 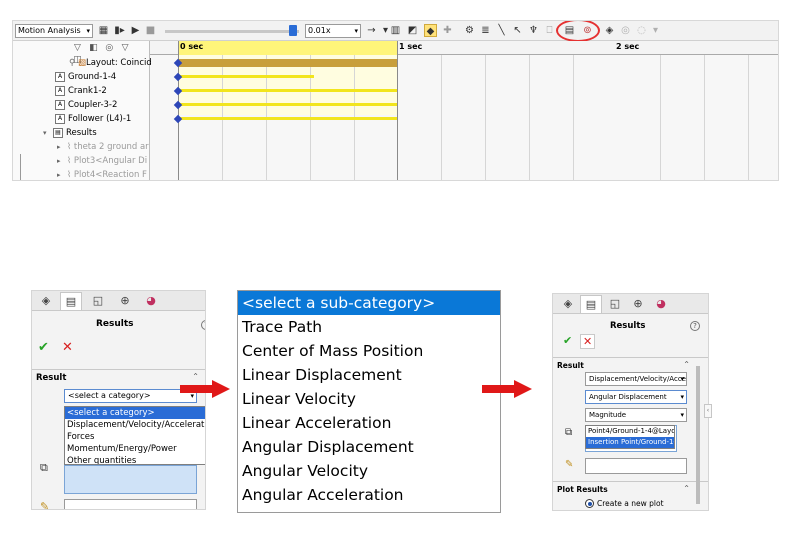 I want to click on category-option: Forces, so click(x=135, y=437).